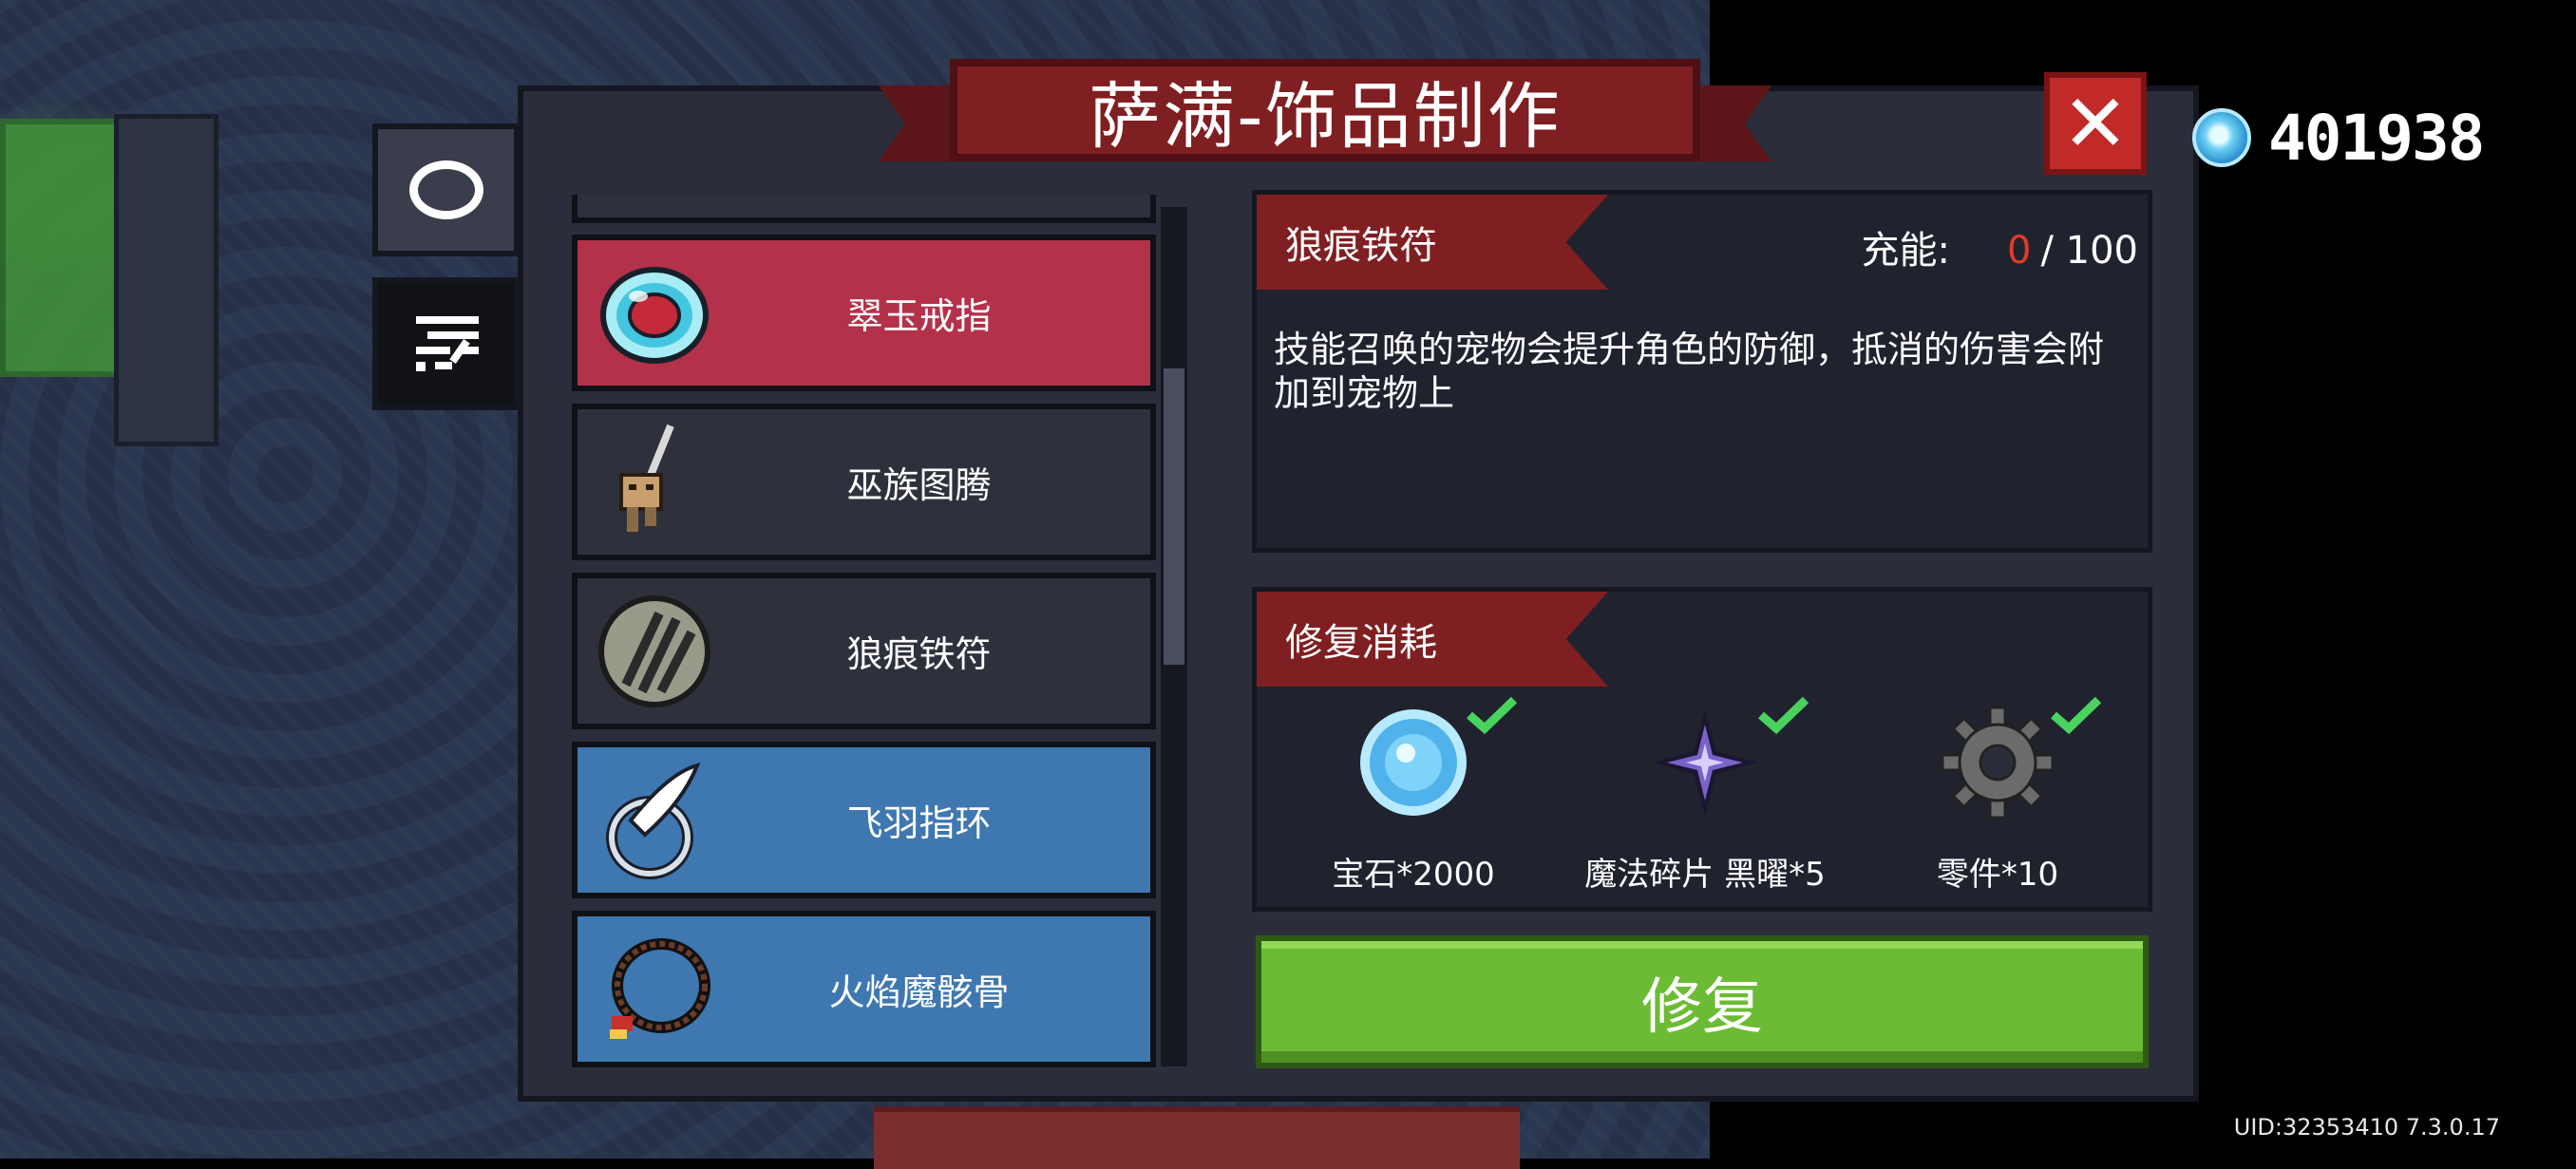  I want to click on wooden-plank, so click(166, 280).